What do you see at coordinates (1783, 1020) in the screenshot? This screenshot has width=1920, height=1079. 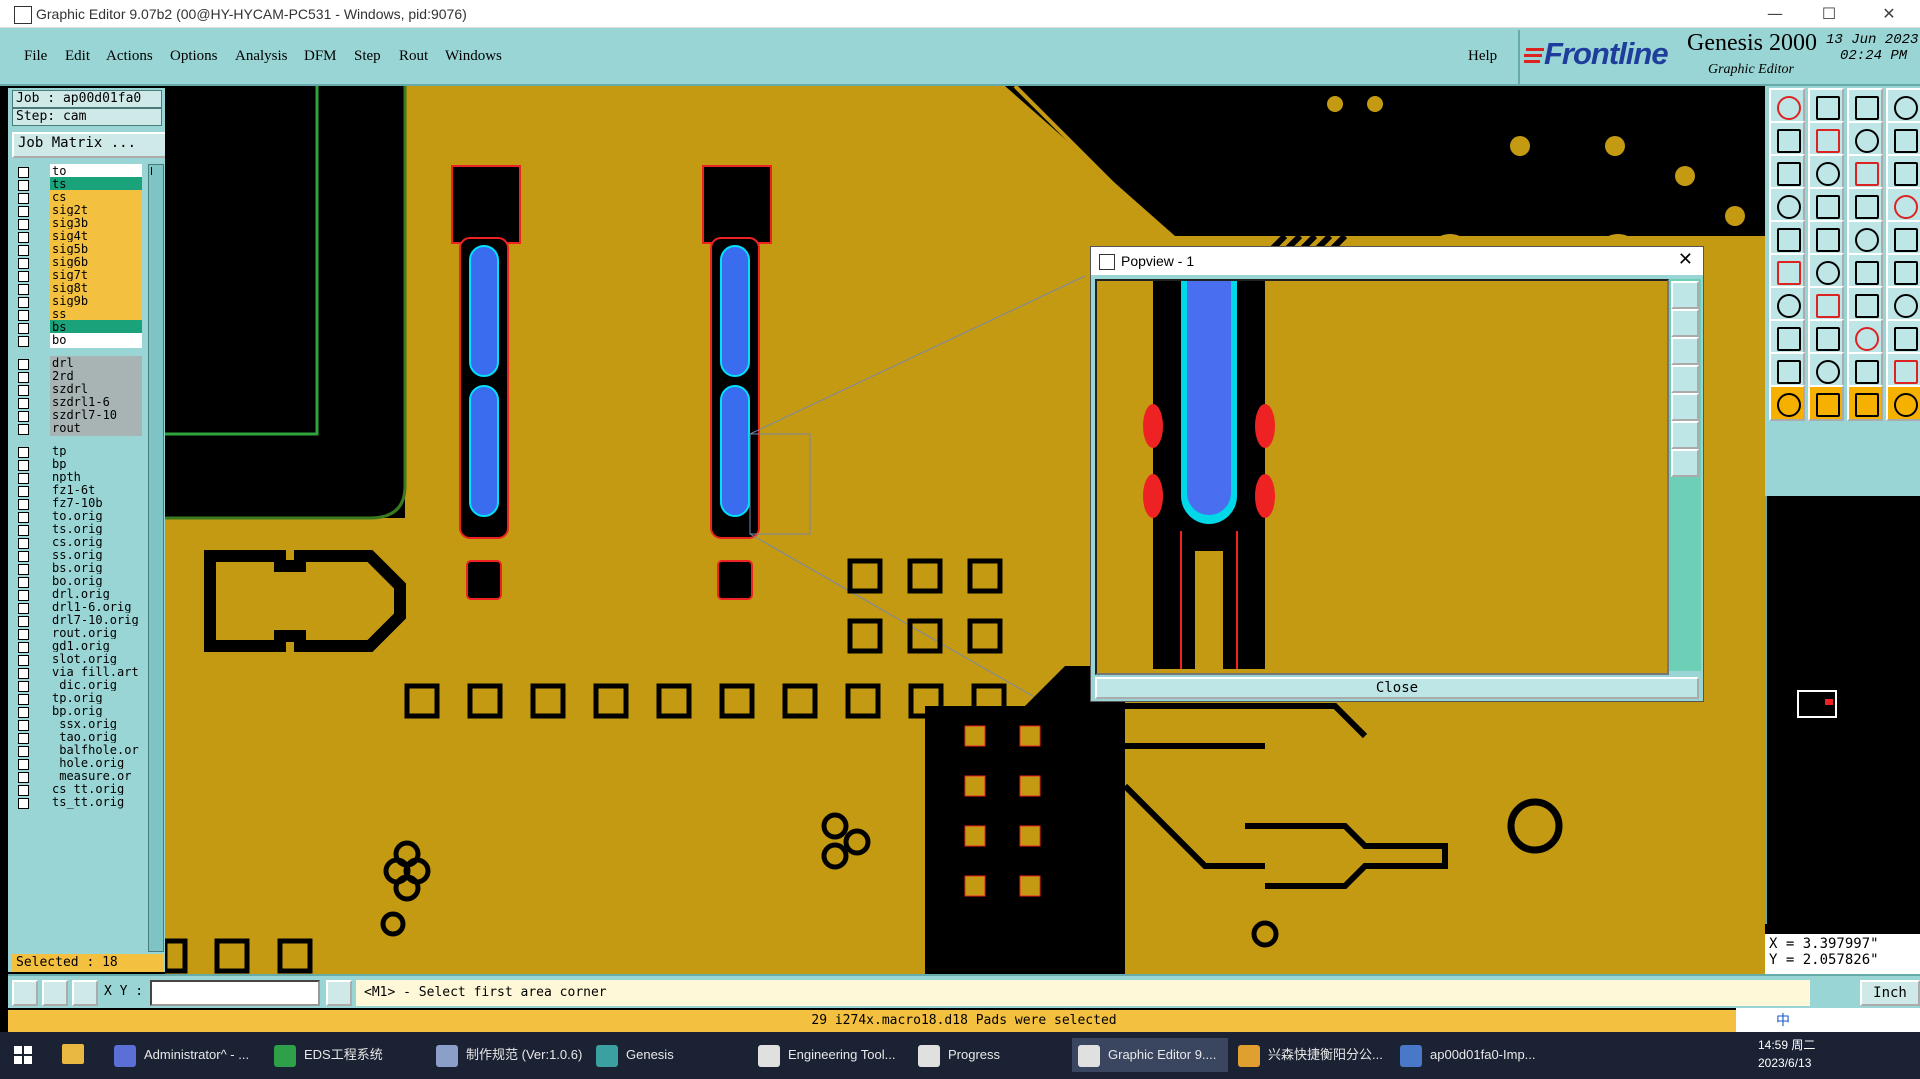 I see `ime-mode: 中` at bounding box center [1783, 1020].